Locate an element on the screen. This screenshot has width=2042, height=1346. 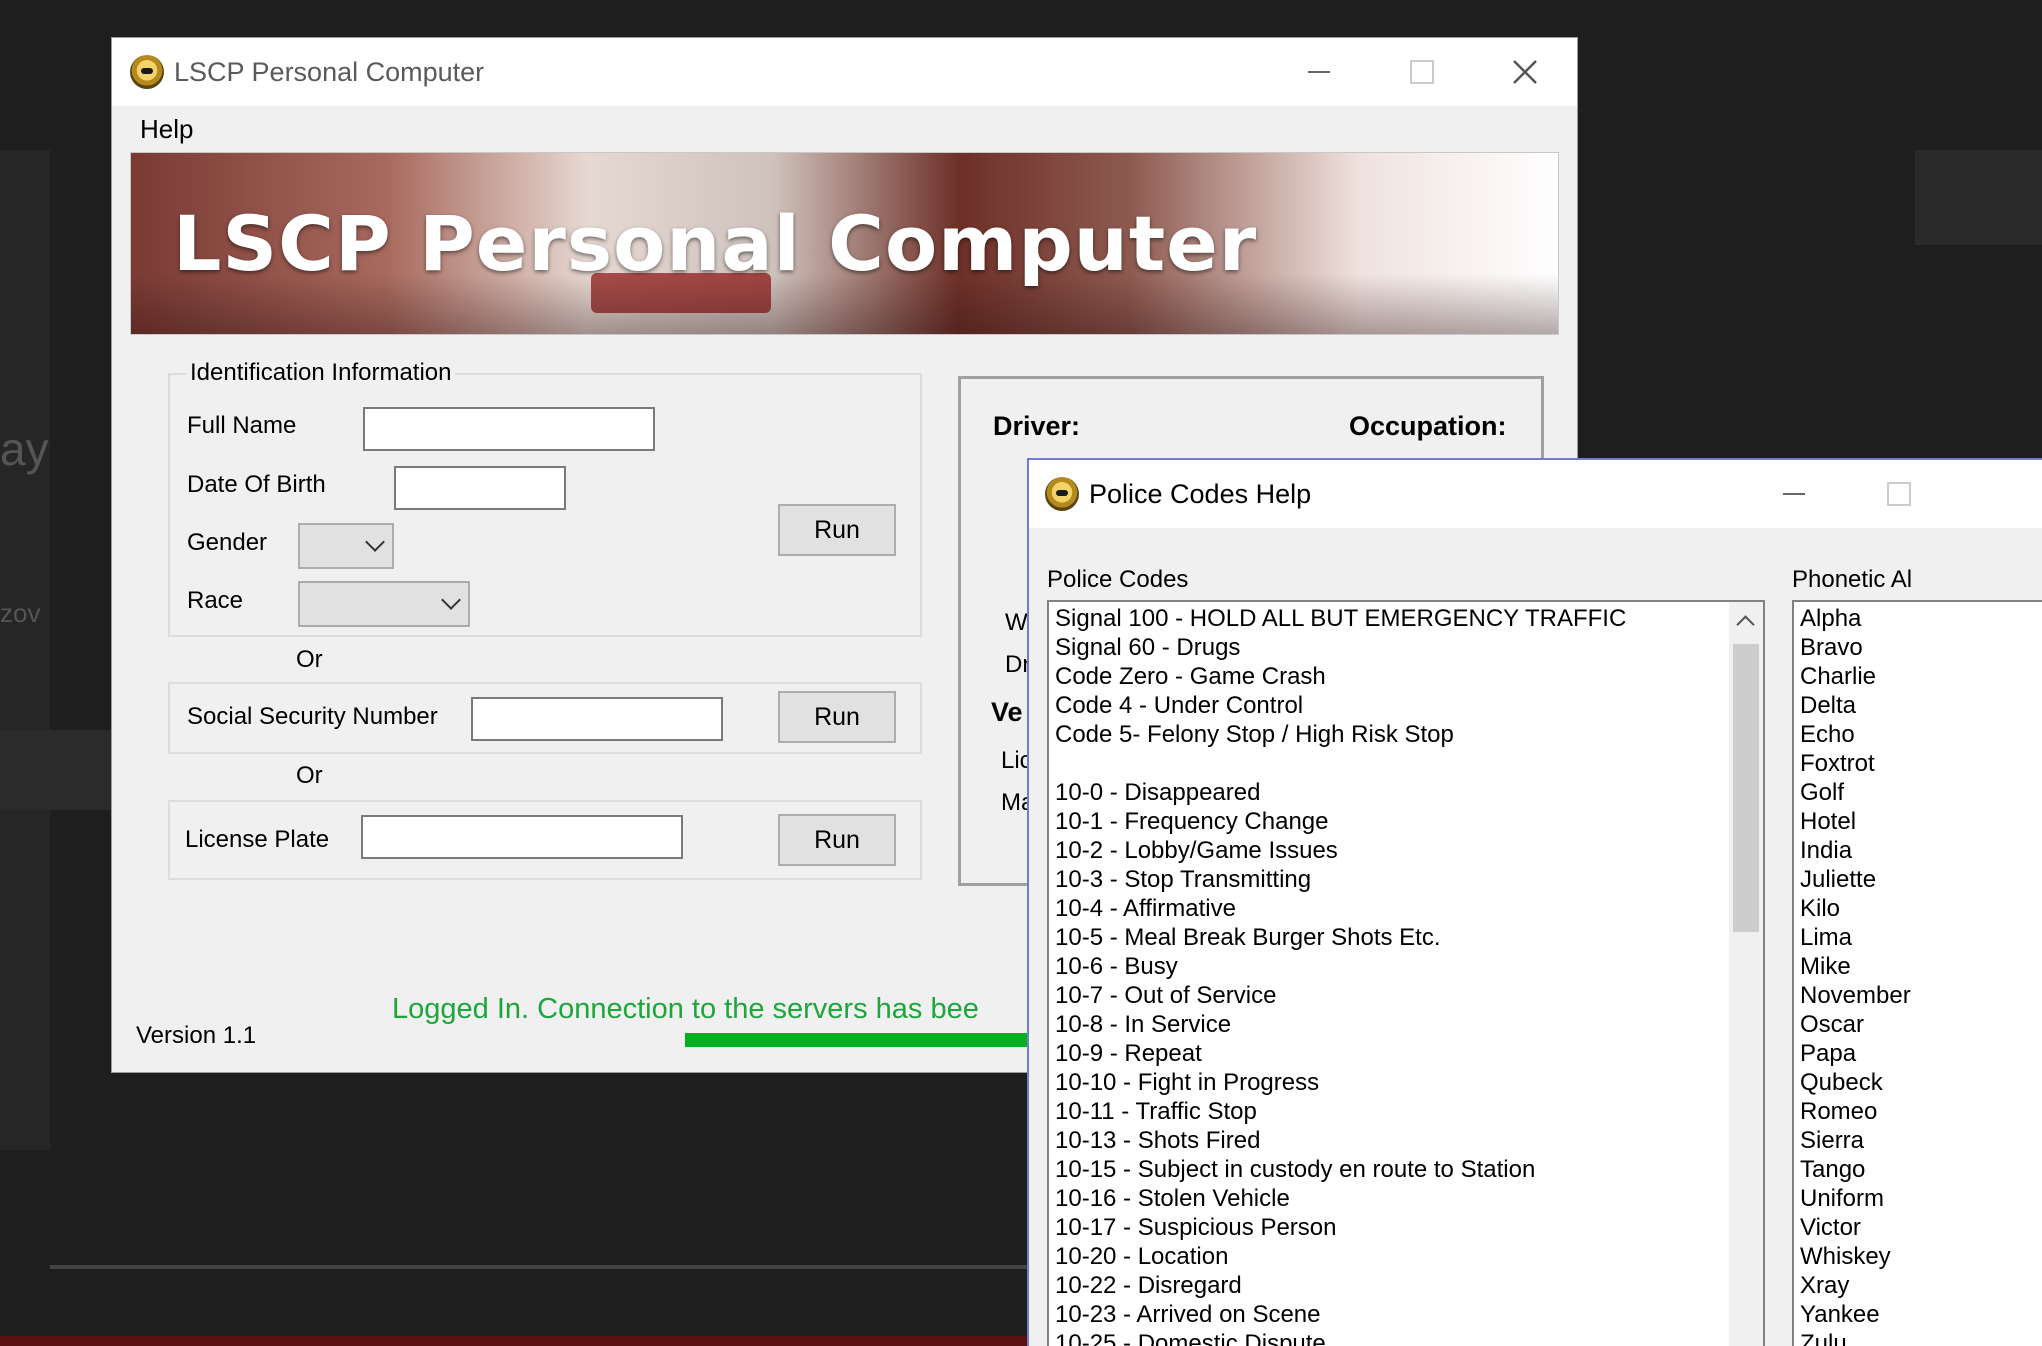
police-code-item is located at coordinates (1406, 763).